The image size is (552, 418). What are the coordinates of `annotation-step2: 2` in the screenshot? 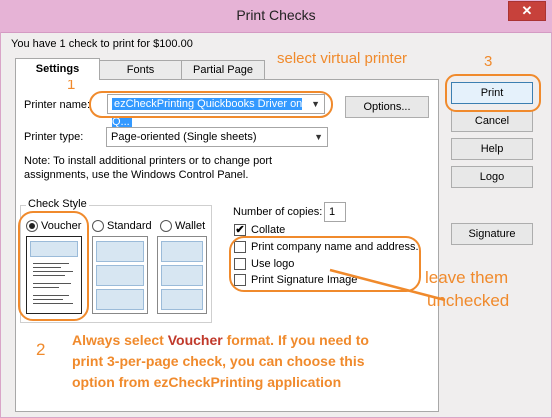 It's located at (41, 349).